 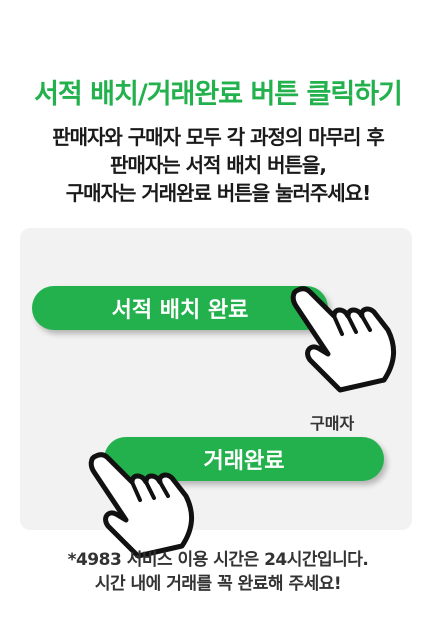 I want to click on note-line-2: 시간 내에 거래를 꼭 완료해 주세요!, so click(x=218, y=584).